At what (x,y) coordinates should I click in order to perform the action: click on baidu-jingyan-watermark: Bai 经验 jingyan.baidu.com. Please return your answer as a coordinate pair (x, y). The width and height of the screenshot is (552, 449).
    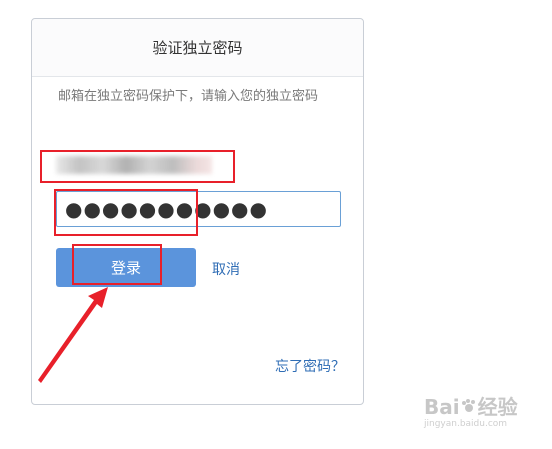
    Looking at the image, I should click on (479, 416).